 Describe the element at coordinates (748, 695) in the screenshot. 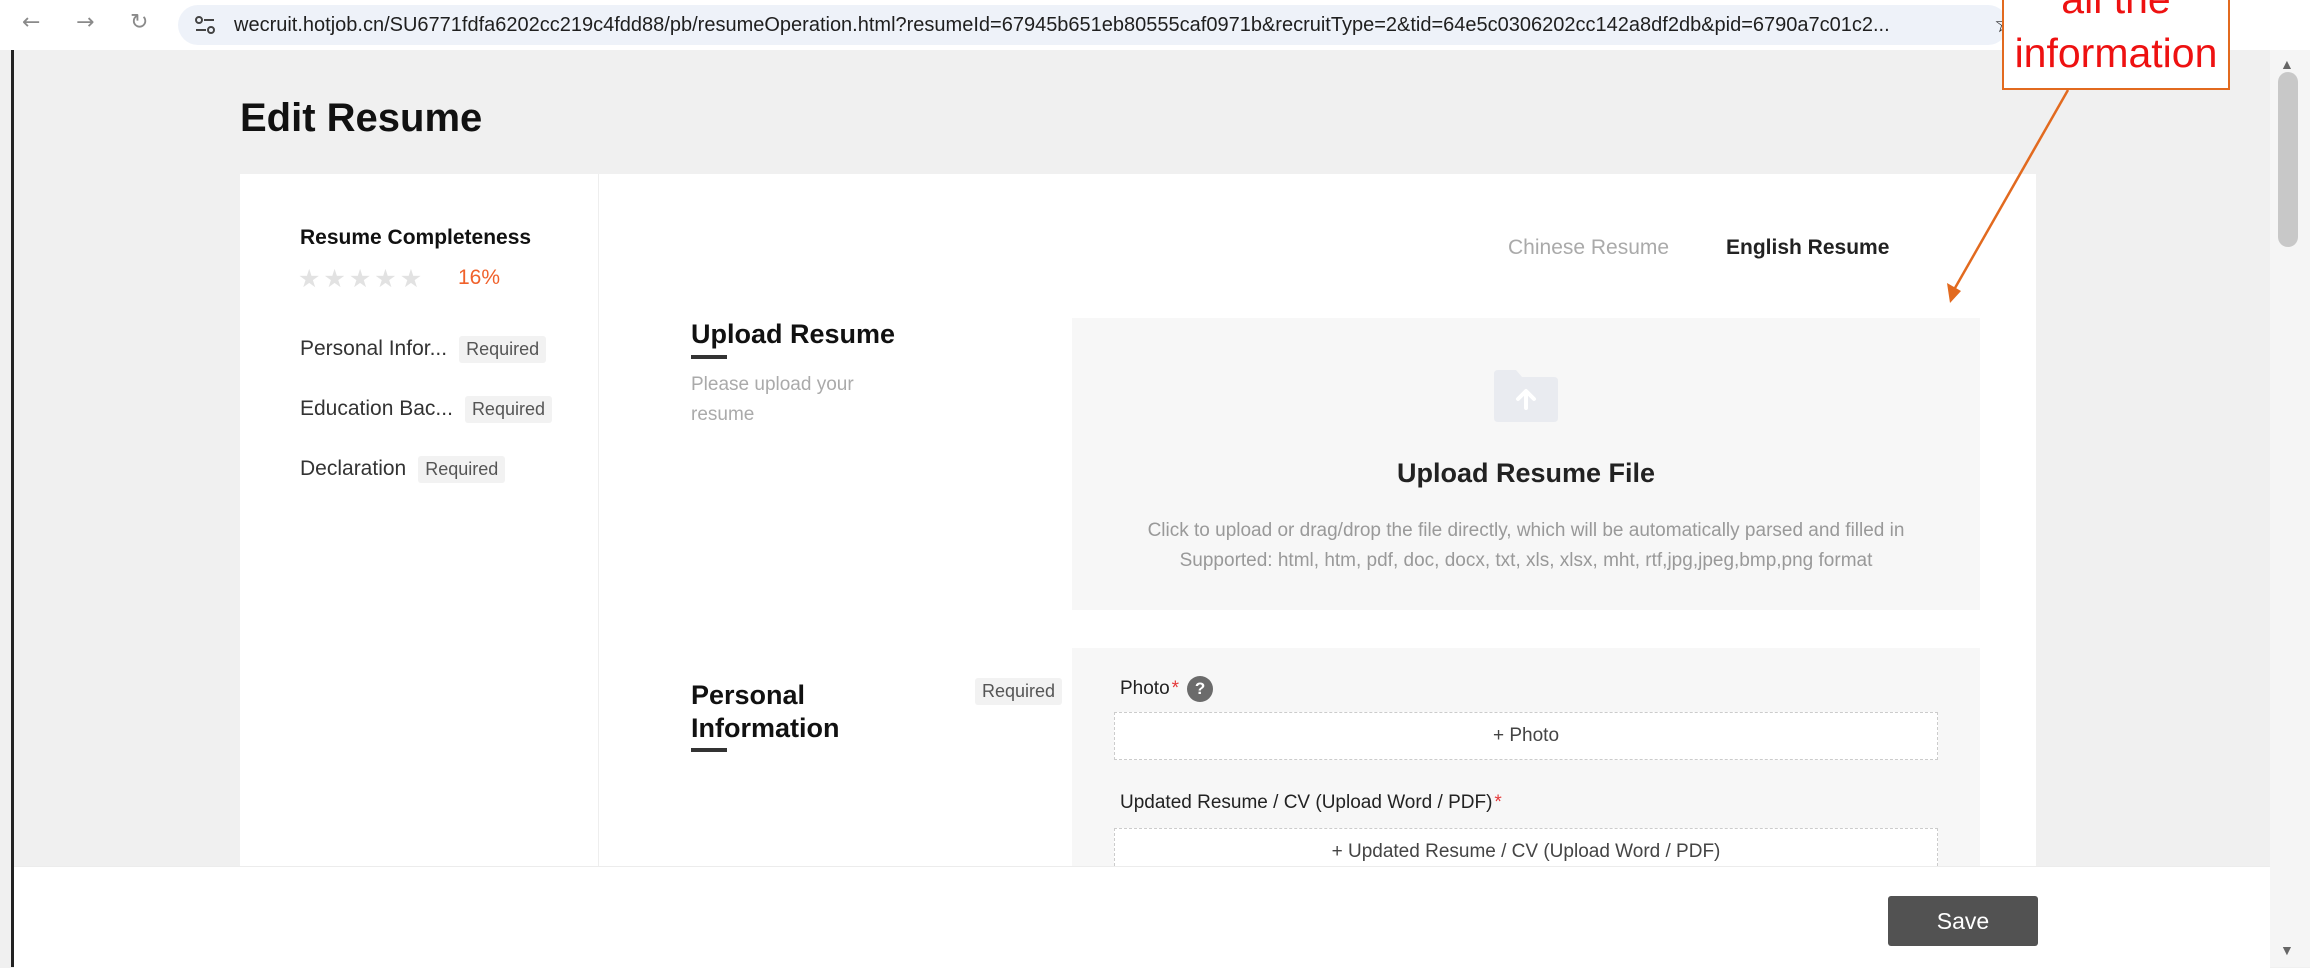

I see `personal-information-title-line: Personal` at that location.